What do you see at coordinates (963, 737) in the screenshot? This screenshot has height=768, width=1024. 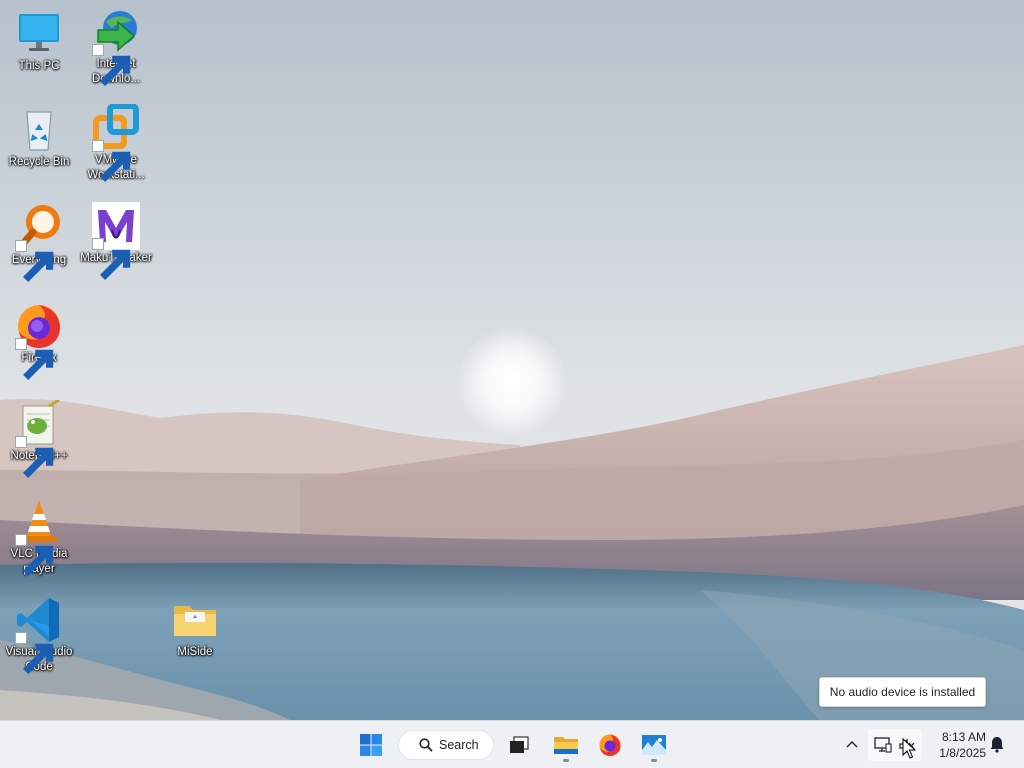 I see `clock-time: 8:13 AM` at bounding box center [963, 737].